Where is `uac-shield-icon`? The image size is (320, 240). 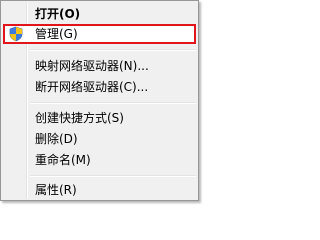 uac-shield-icon is located at coordinates (16, 34).